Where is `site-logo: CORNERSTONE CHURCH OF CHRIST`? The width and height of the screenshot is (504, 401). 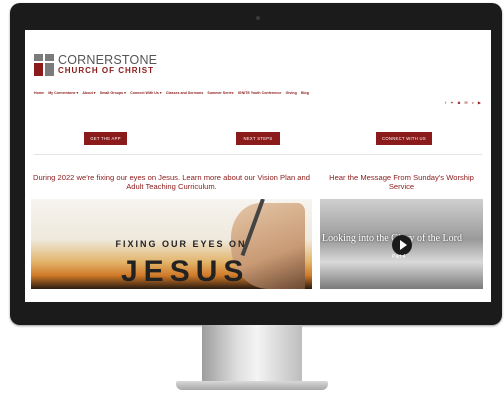
site-logo: CORNERSTONE CHURCH OF CHRIST is located at coordinates (104, 65).